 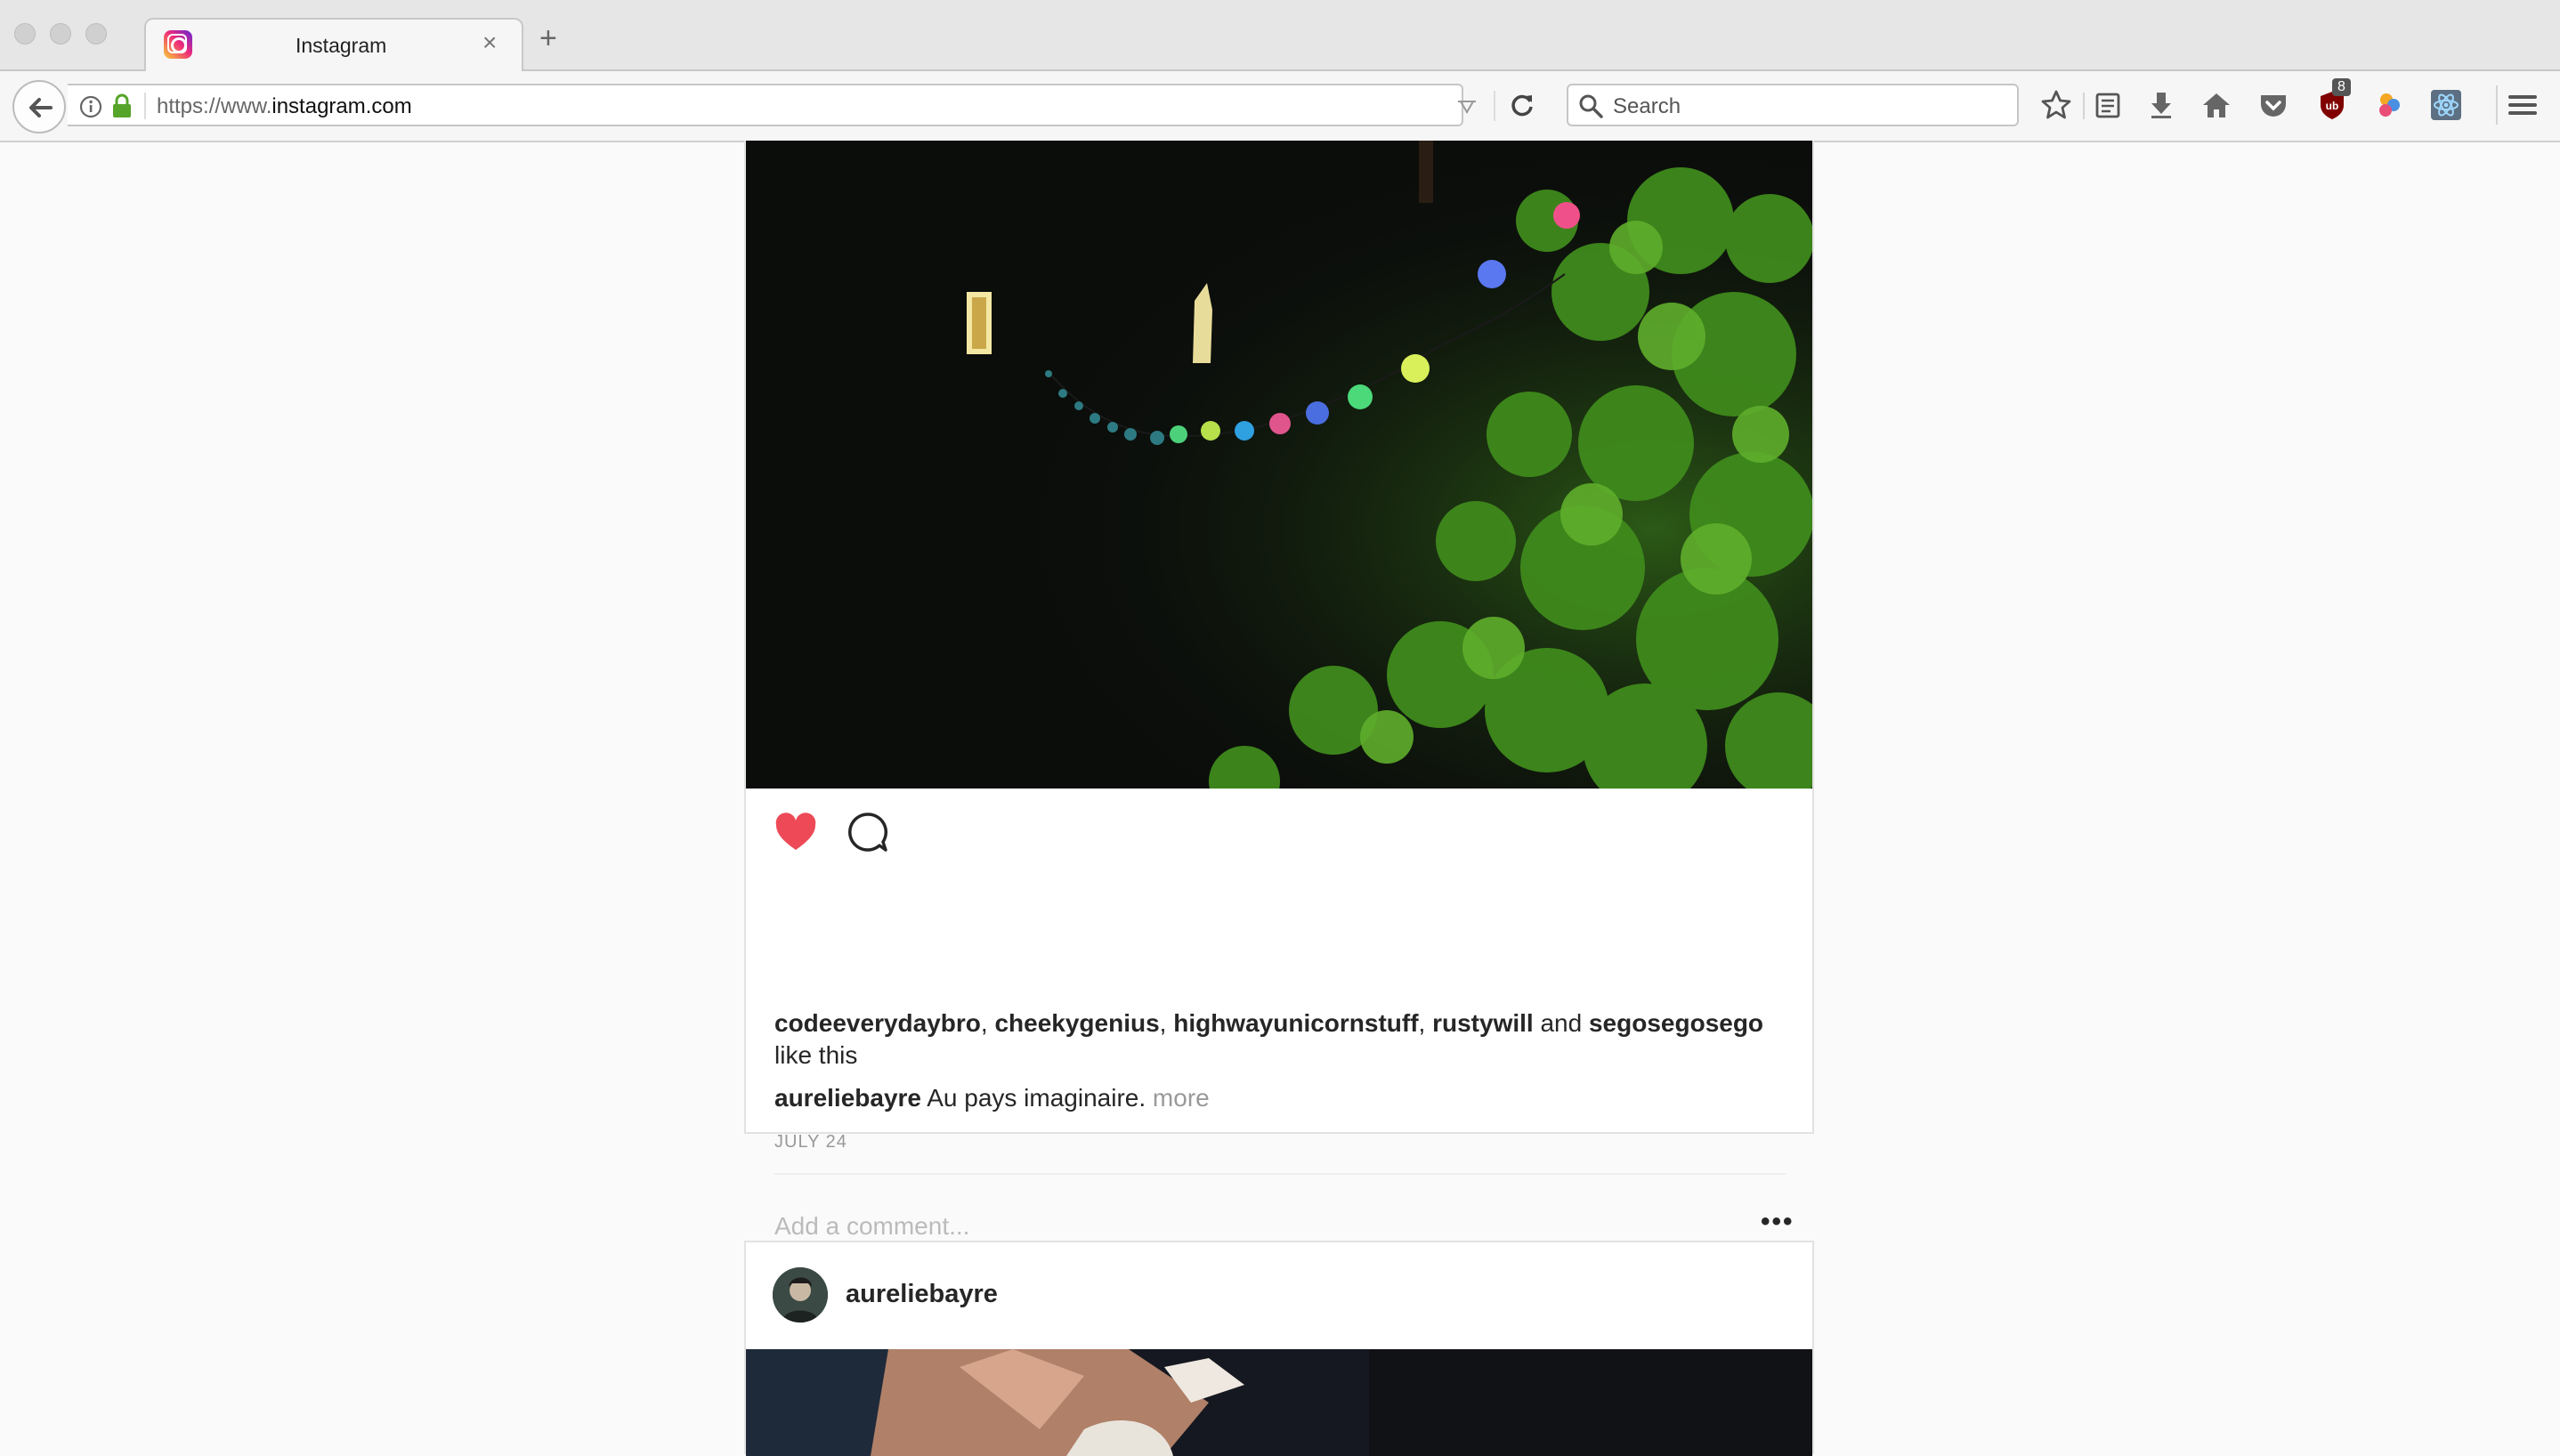 What do you see at coordinates (1483, 1023) in the screenshot?
I see `liker-link: rustywill` at bounding box center [1483, 1023].